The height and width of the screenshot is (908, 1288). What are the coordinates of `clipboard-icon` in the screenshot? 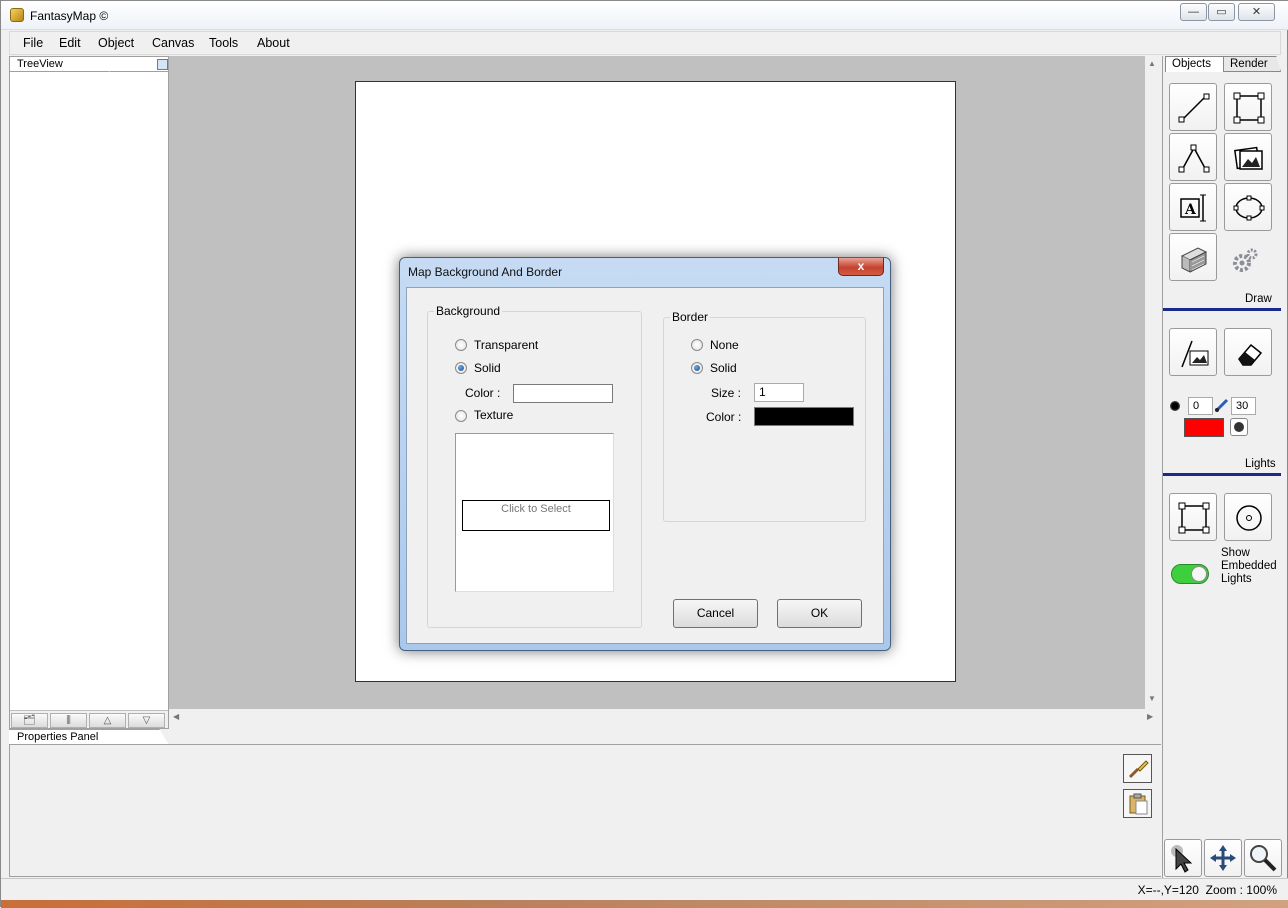 It's located at (1138, 804).